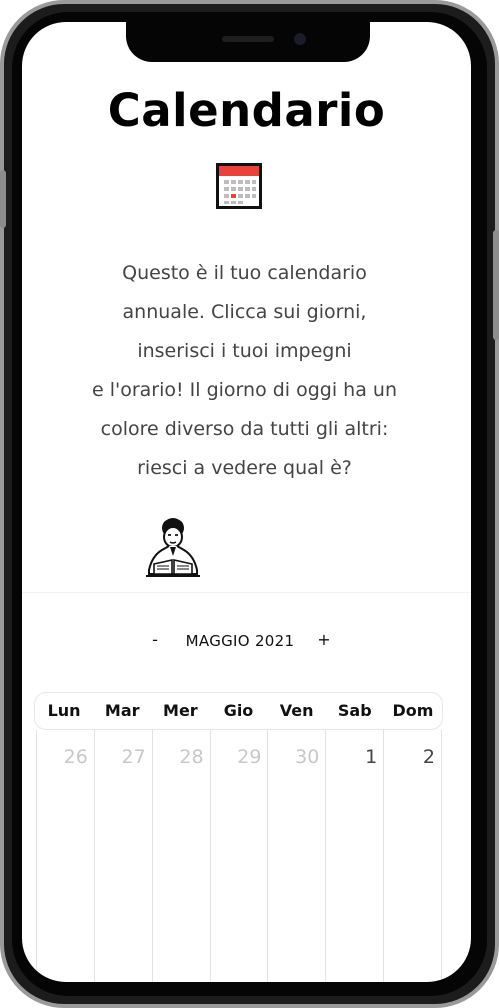  I want to click on day-number: 27, so click(133, 757).